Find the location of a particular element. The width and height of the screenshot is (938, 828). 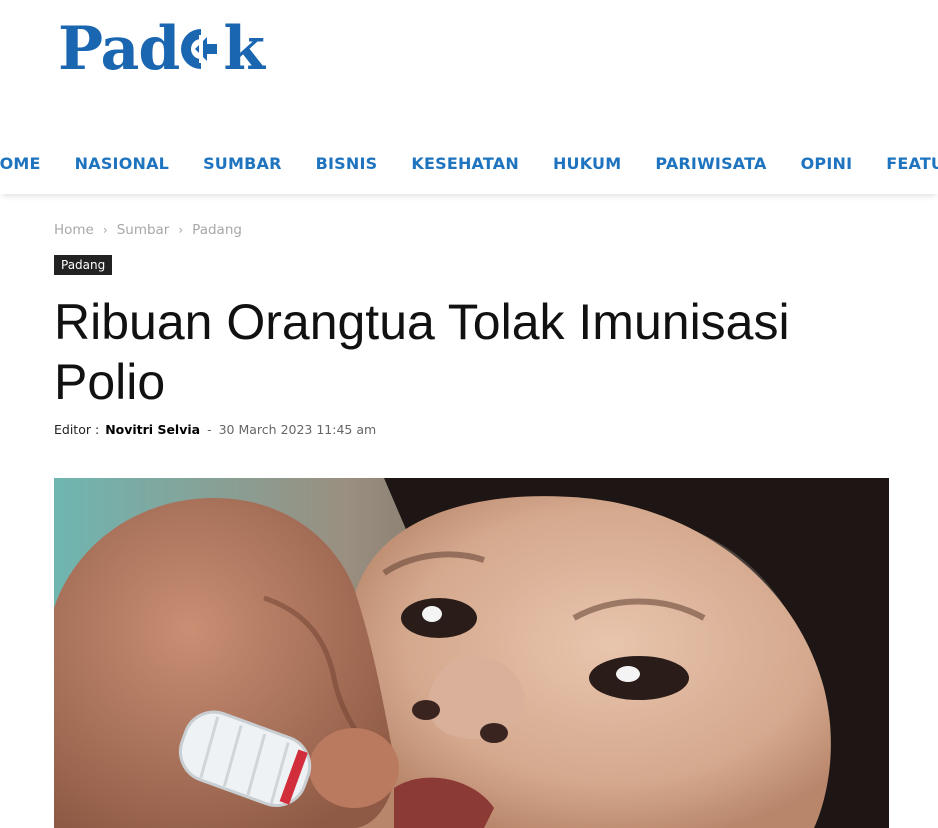

nav-item-sumbar: SUMBAR is located at coordinates (242, 163).